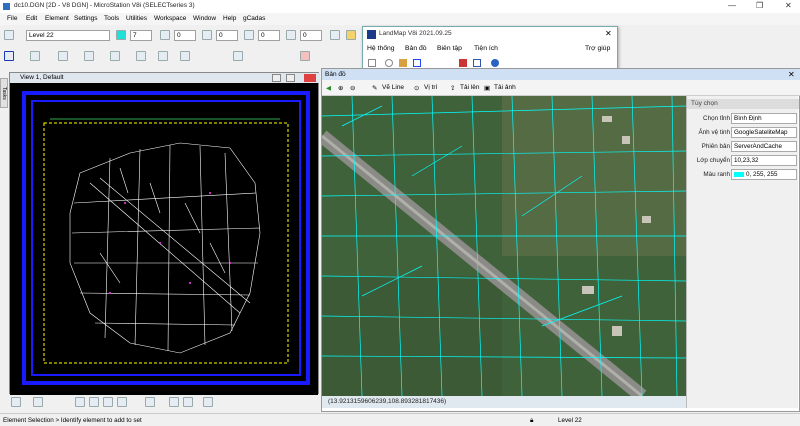 The height and width of the screenshot is (426, 800). Describe the element at coordinates (276, 78) in the screenshot. I see `view-minimize-icon` at that location.